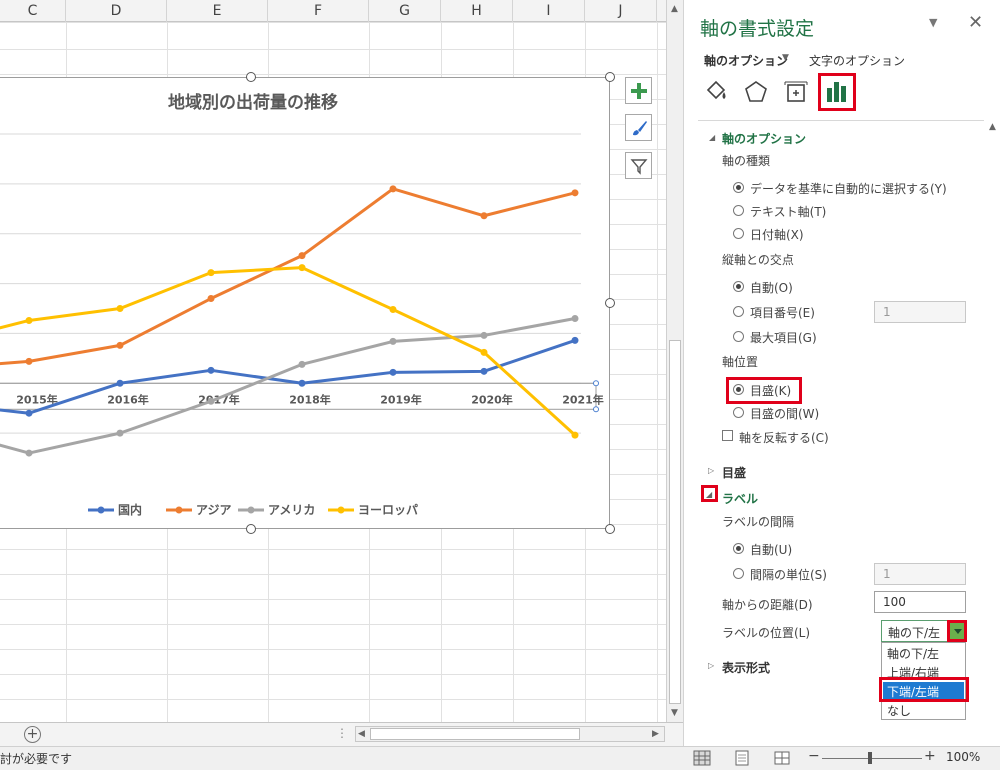 The image size is (1000, 770). Describe the element at coordinates (923, 710) in the screenshot. I see `dropdown-option: なし` at that location.